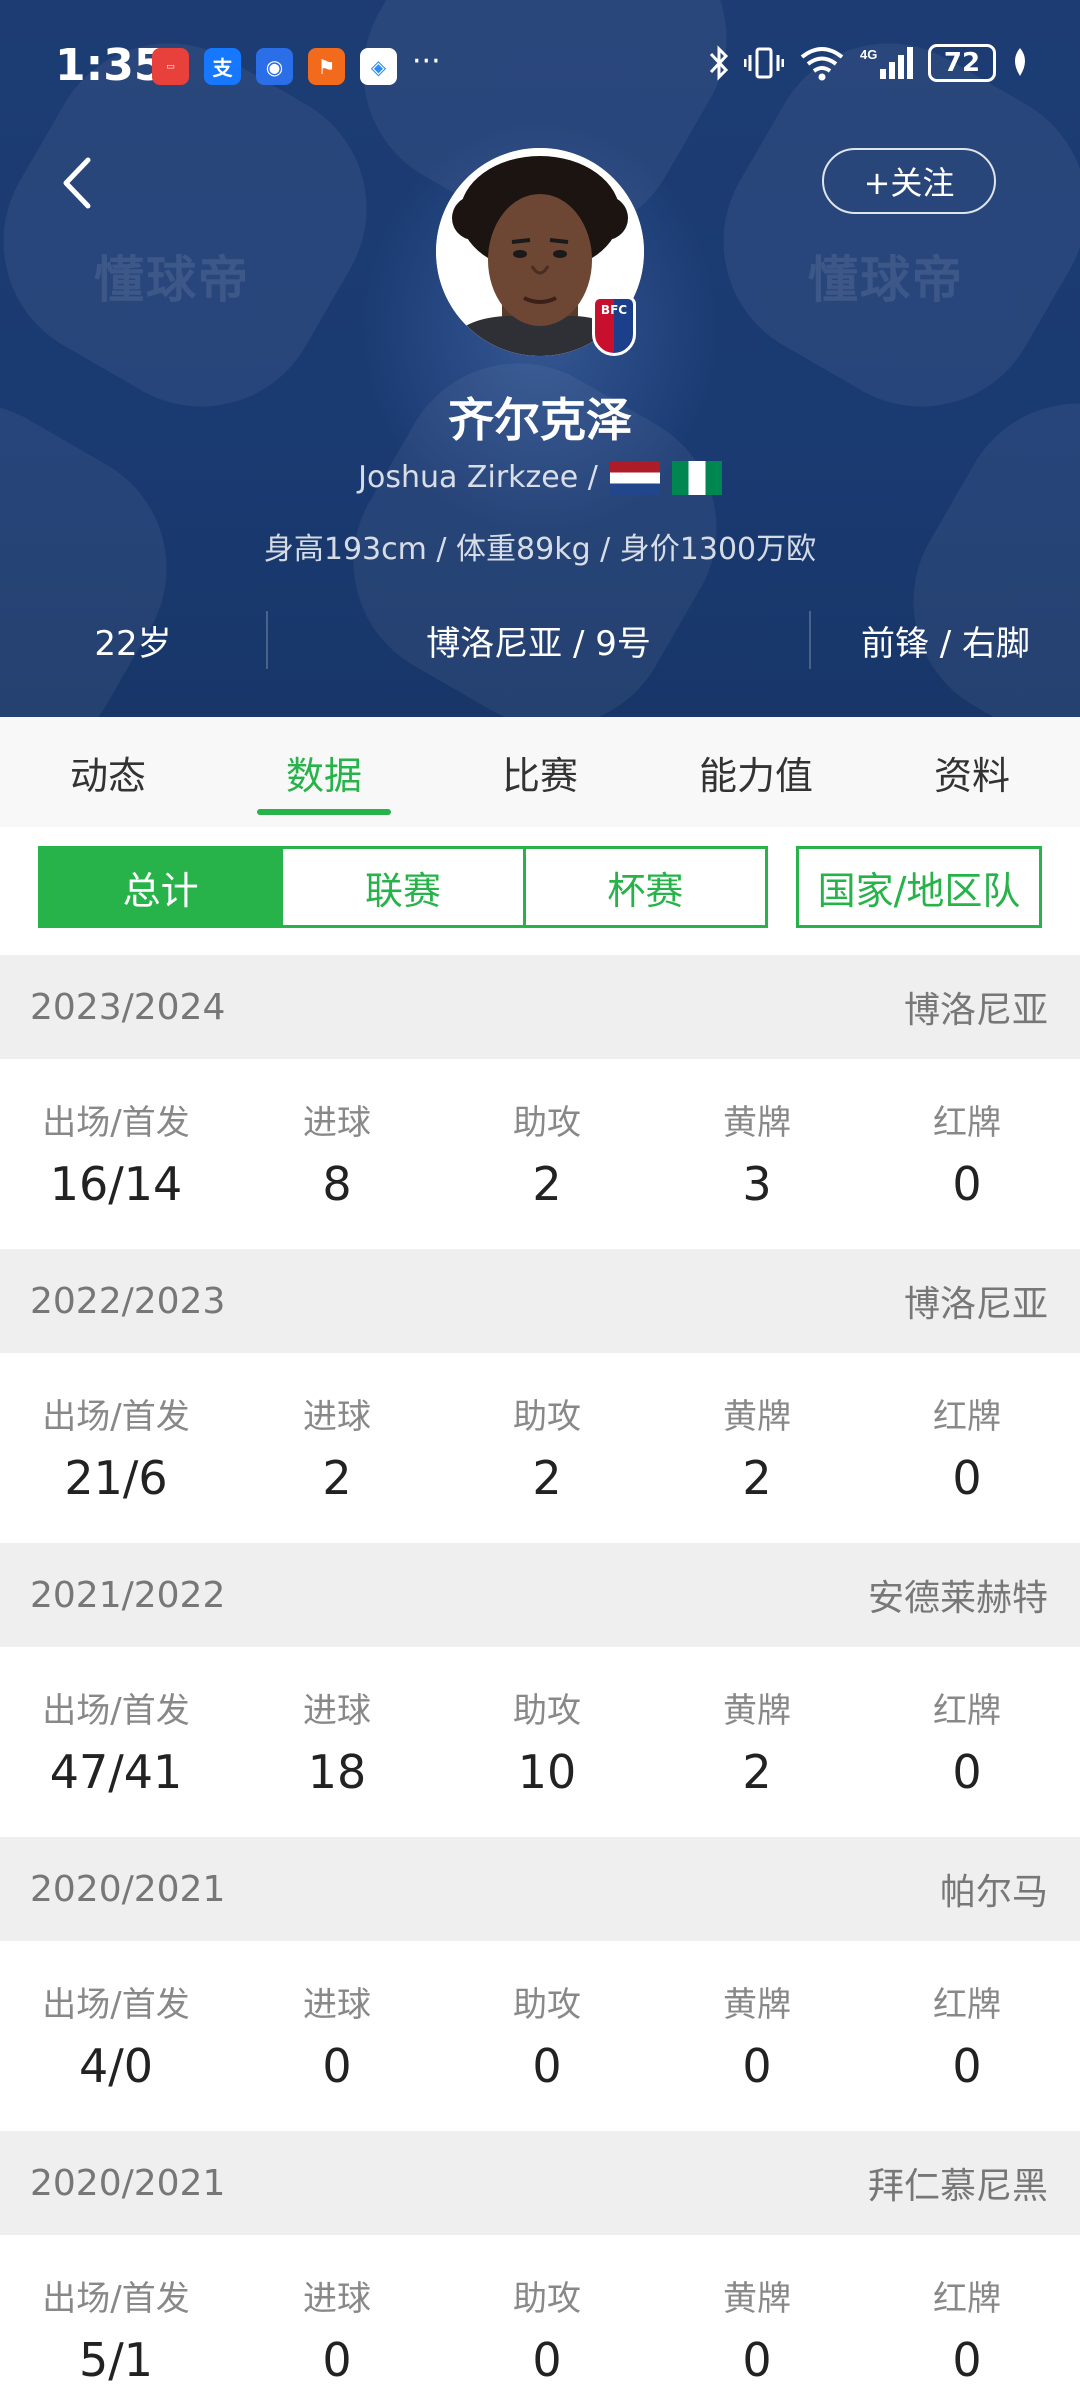  I want to click on segment-national-team: 国家/地区队, so click(919, 887).